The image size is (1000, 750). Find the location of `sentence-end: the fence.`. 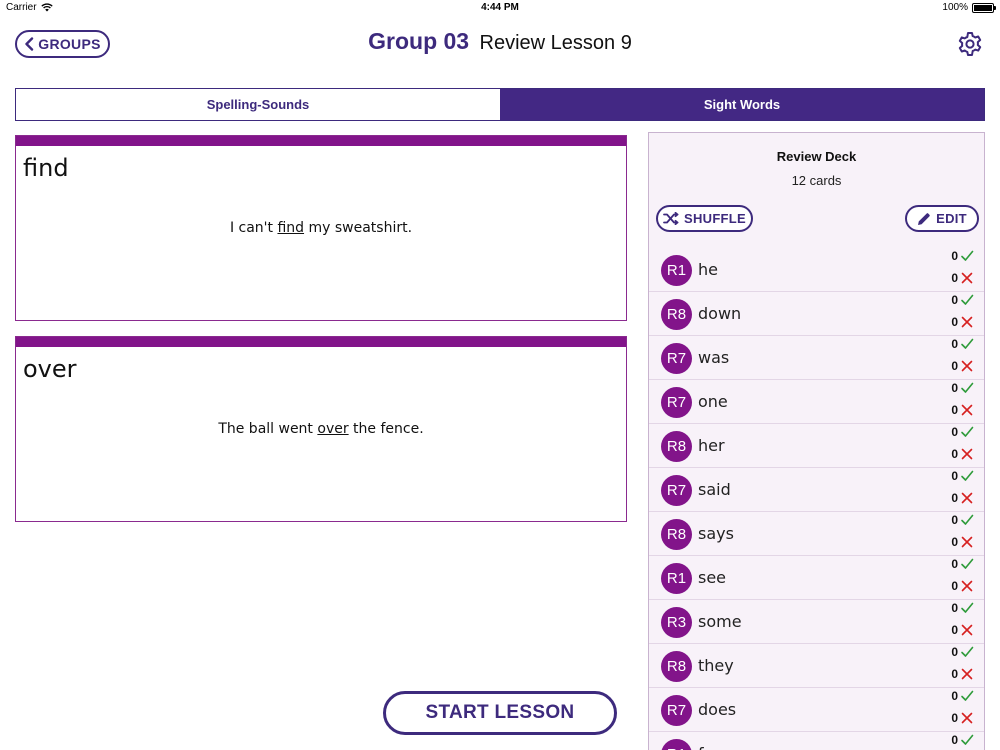

sentence-end: the fence. is located at coordinates (386, 429).